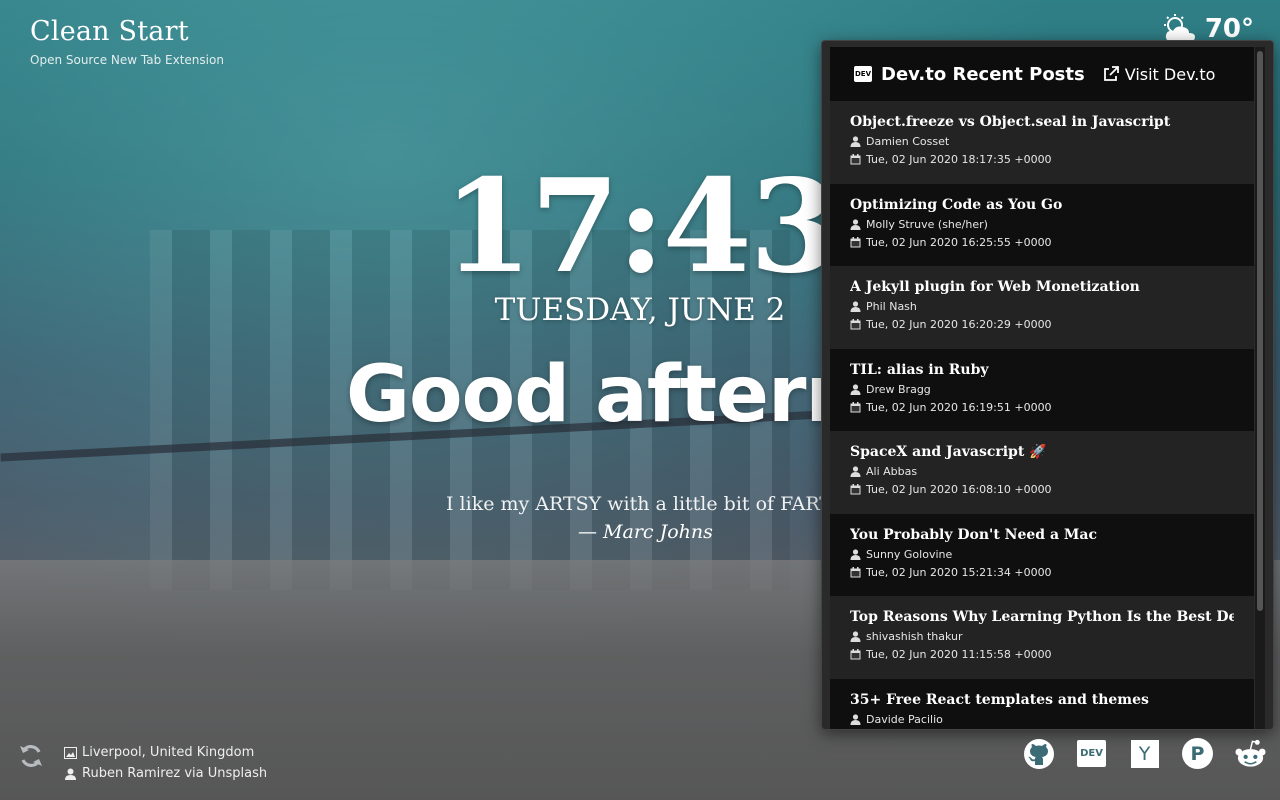 This screenshot has height=800, width=1280. Describe the element at coordinates (909, 554) in the screenshot. I see `post-author: Sunny Golovine` at that location.